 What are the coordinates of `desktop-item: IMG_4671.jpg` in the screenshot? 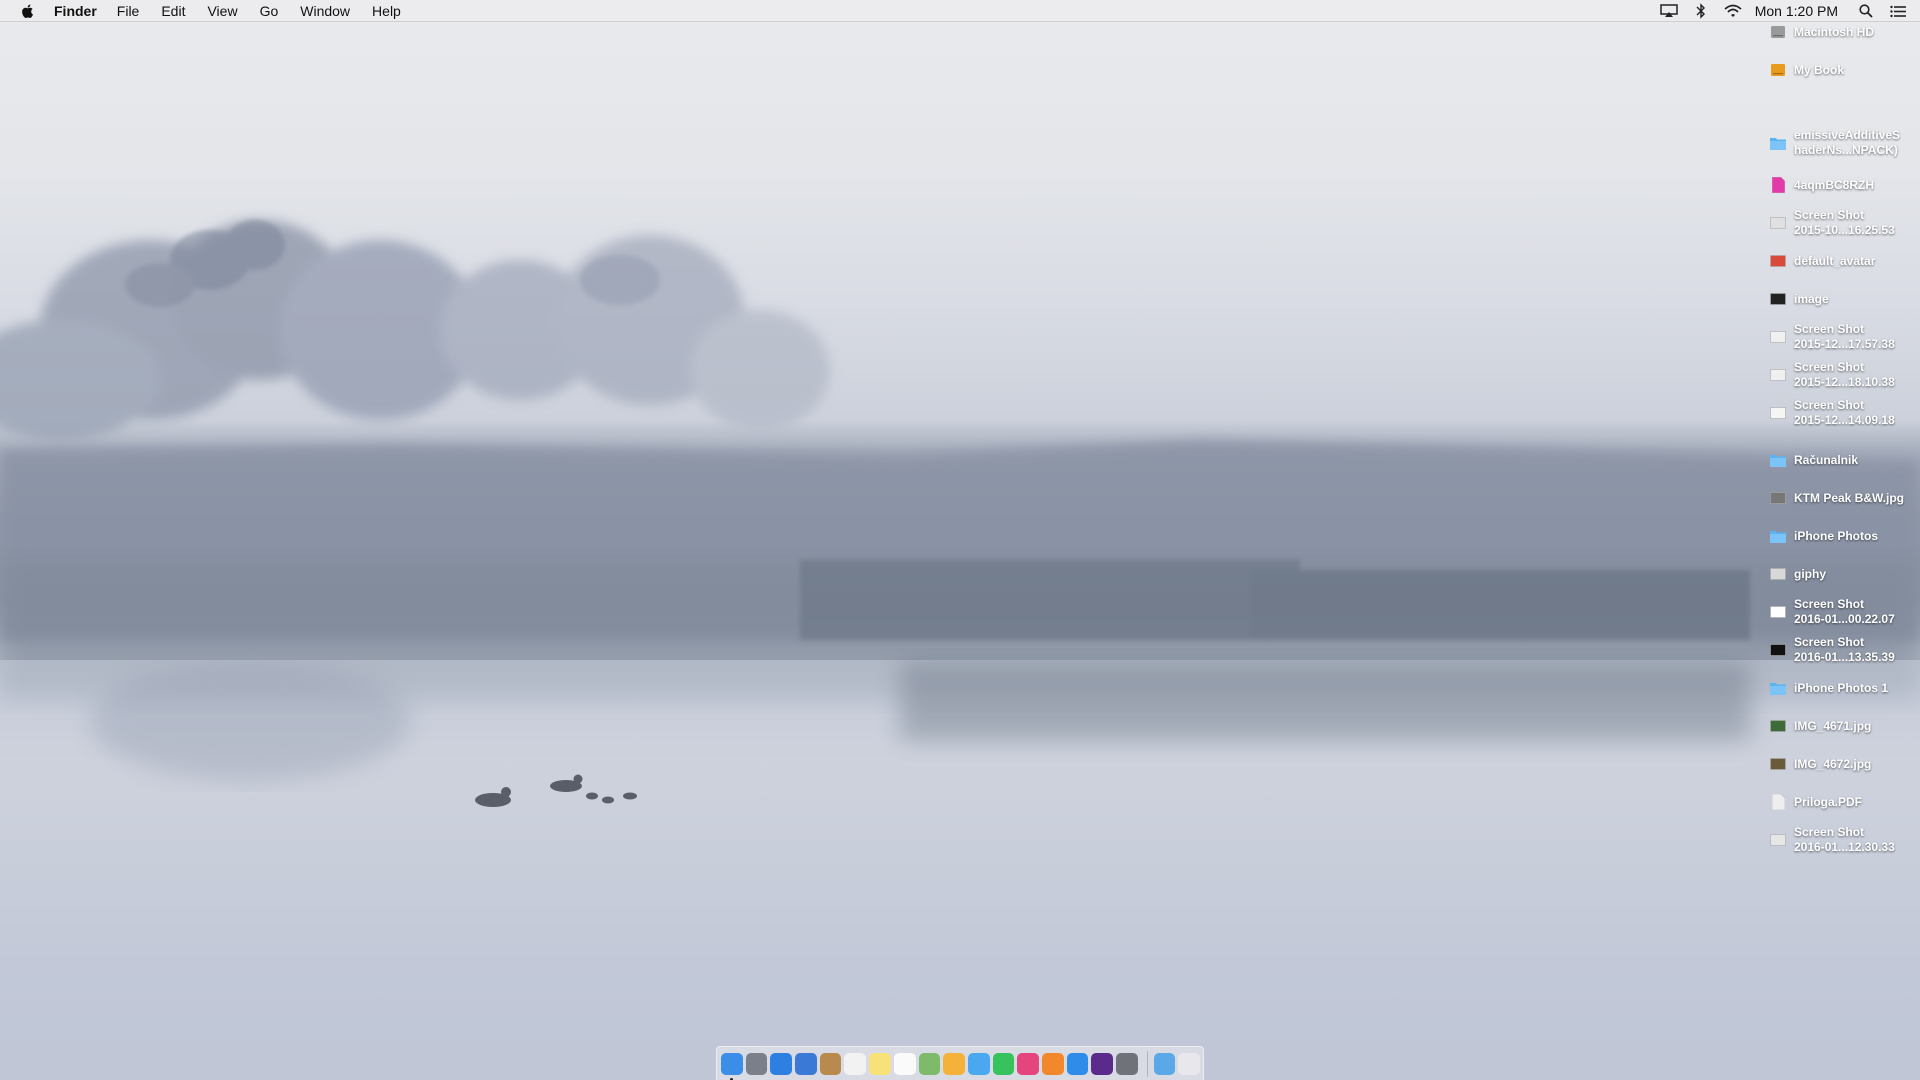 It's located at (1845, 726).